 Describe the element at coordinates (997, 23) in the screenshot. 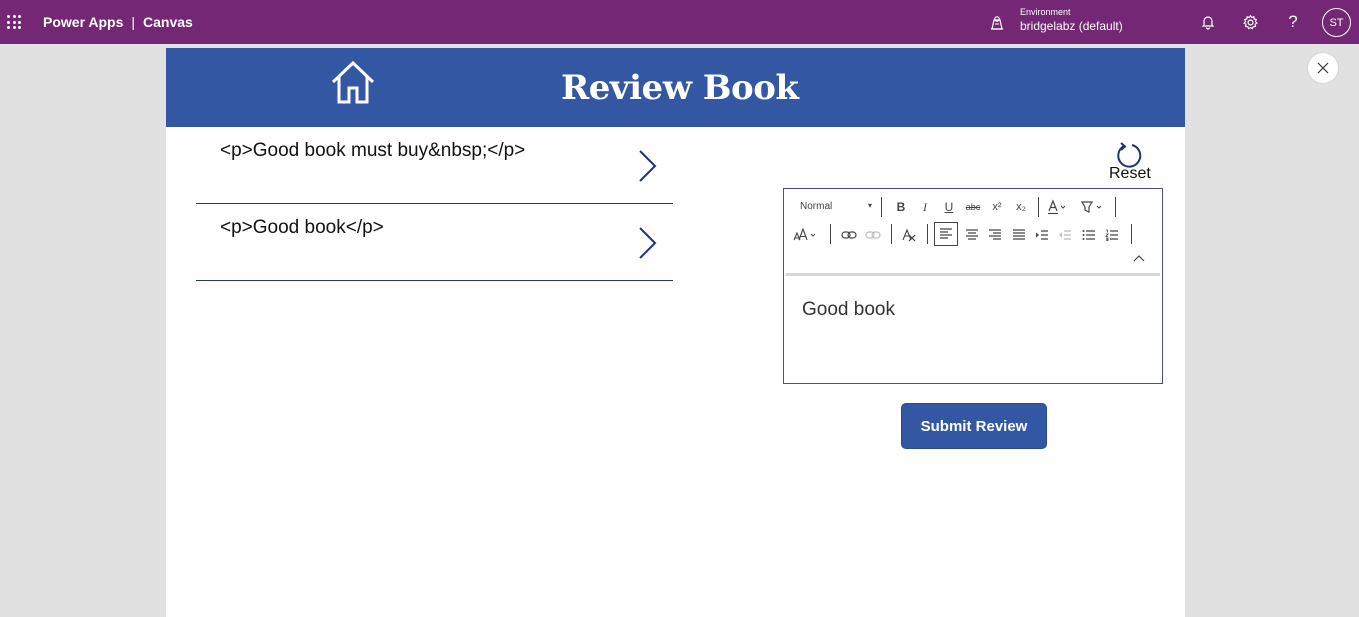

I see `environment-icon` at that location.